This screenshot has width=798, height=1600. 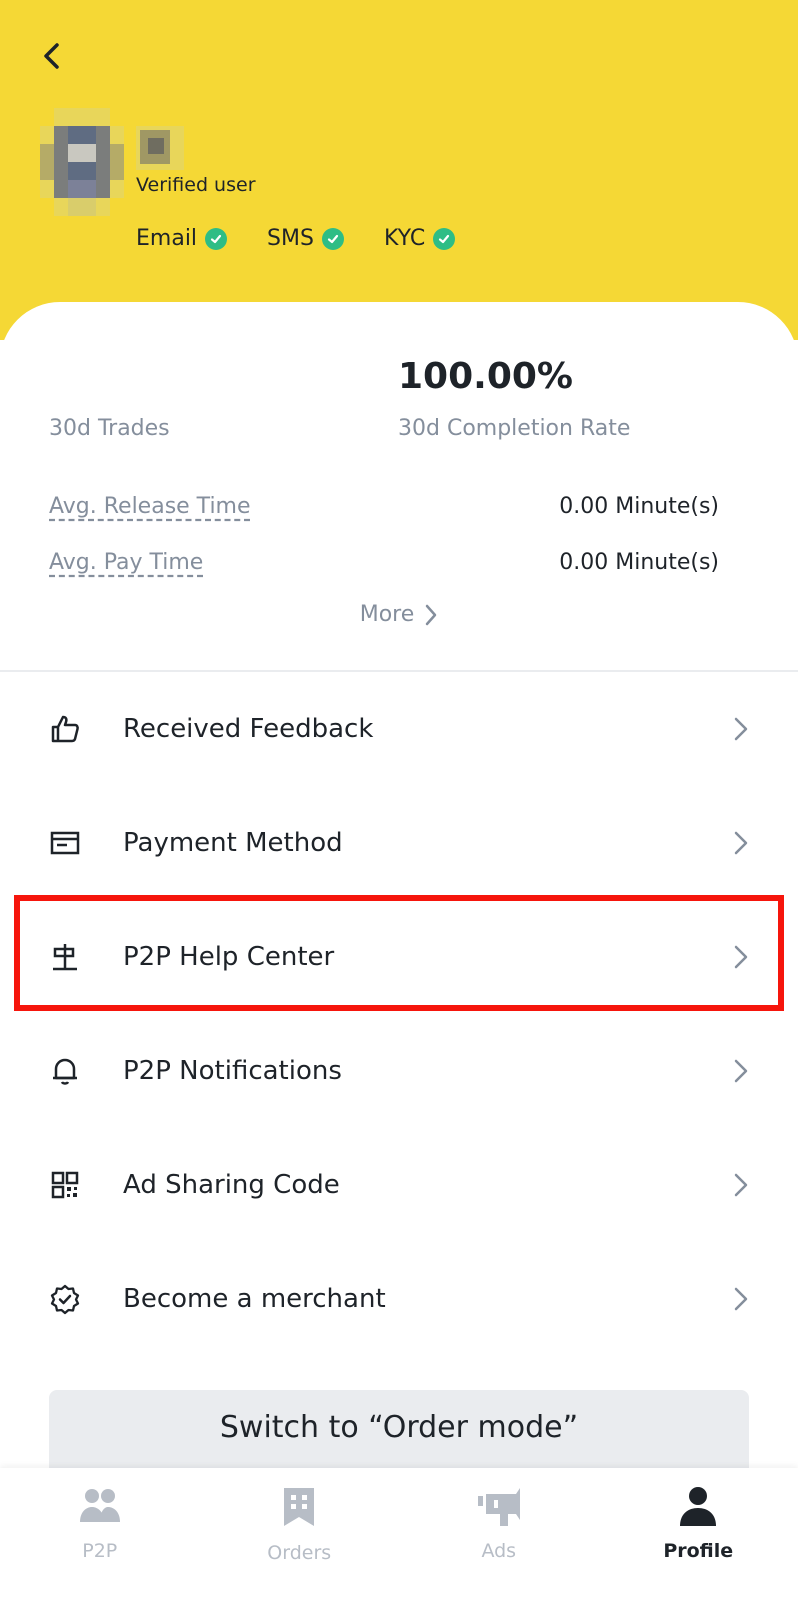 I want to click on release-time-value: 0.00 Minute(s), so click(x=639, y=506).